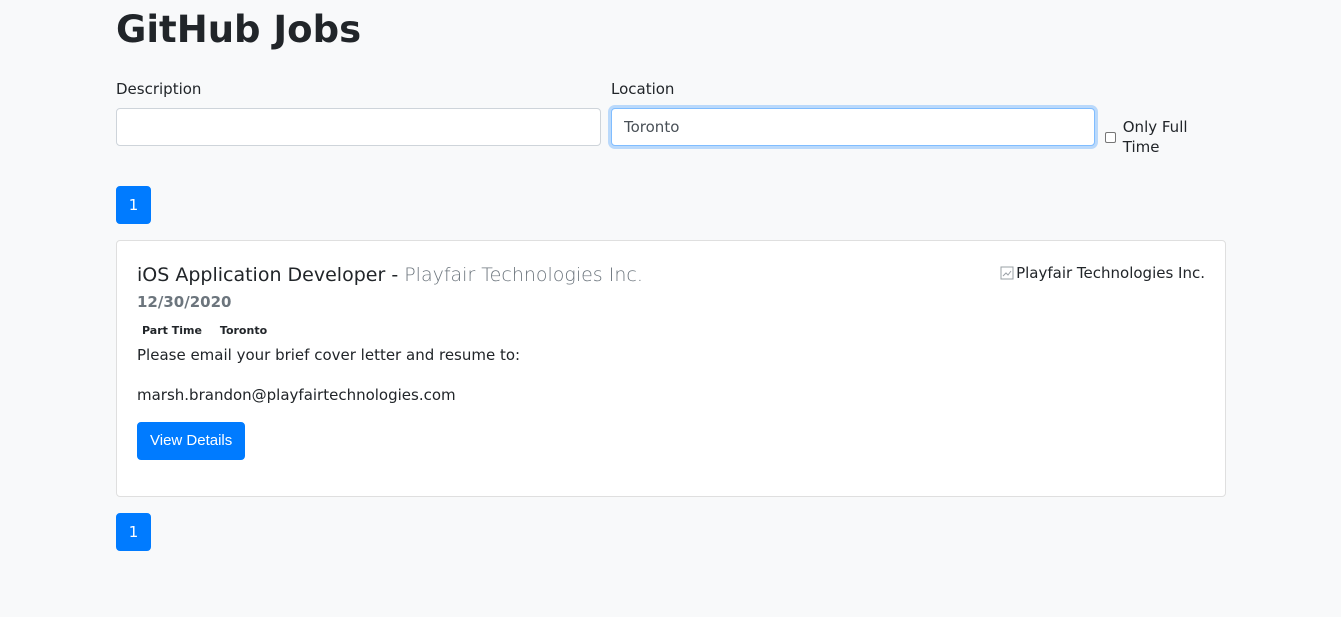 The image size is (1341, 617). Describe the element at coordinates (1110, 137) in the screenshot. I see `full-time-checkbox` at that location.